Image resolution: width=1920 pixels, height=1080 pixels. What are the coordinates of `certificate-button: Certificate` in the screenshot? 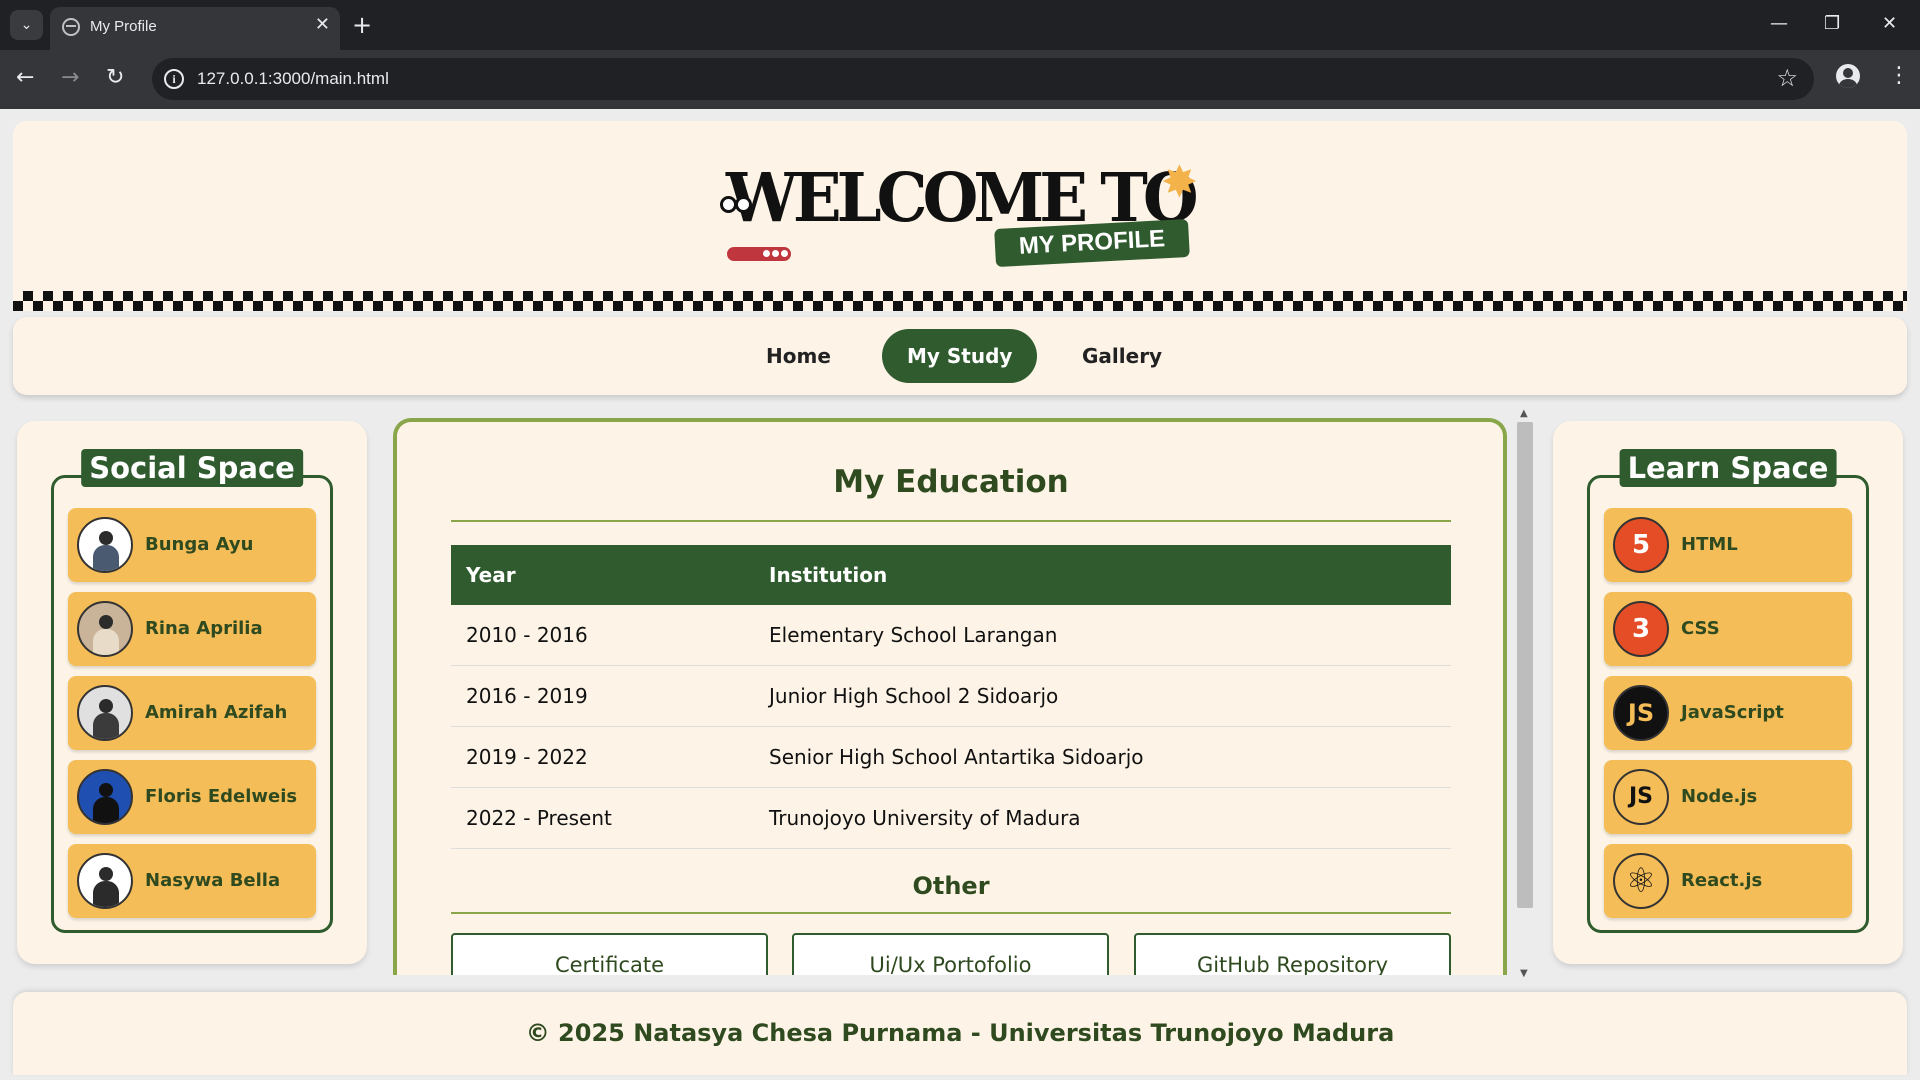 It's located at (609, 954).